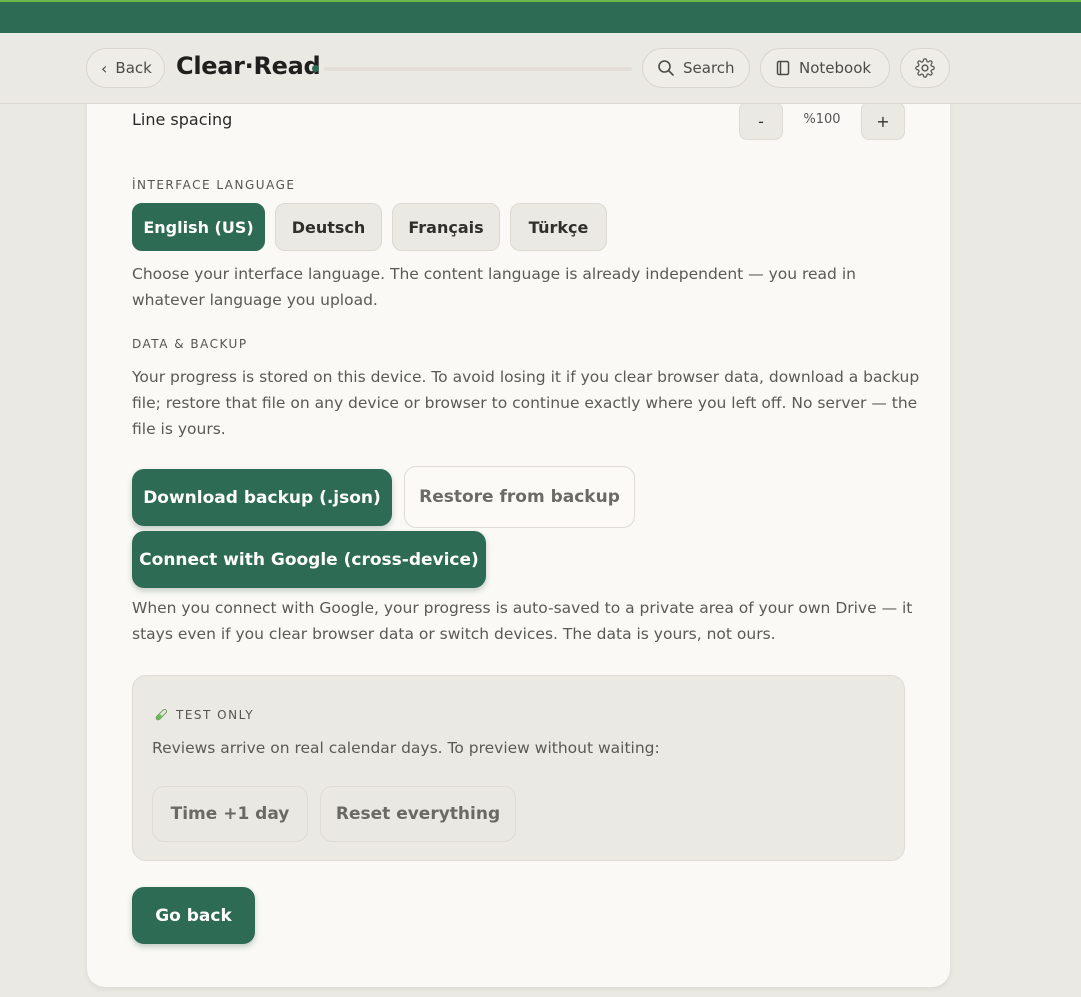 This screenshot has height=997, width=1081. What do you see at coordinates (230, 814) in the screenshot?
I see `time-plus-one-day-button: Time +1 day` at bounding box center [230, 814].